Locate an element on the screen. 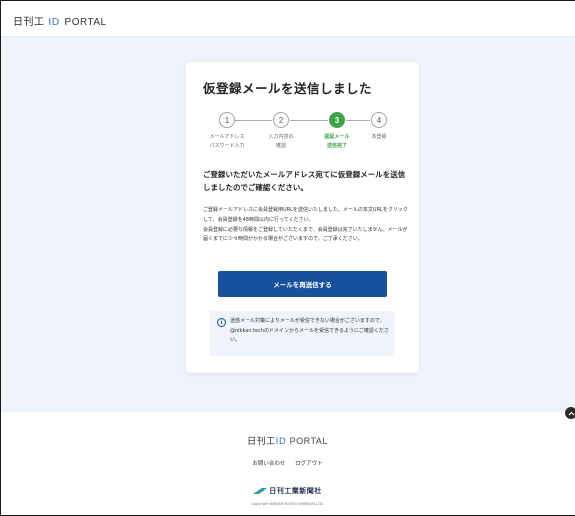 The width and height of the screenshot is (575, 516). step-1-label-line2: パスワード入力 is located at coordinates (227, 146).